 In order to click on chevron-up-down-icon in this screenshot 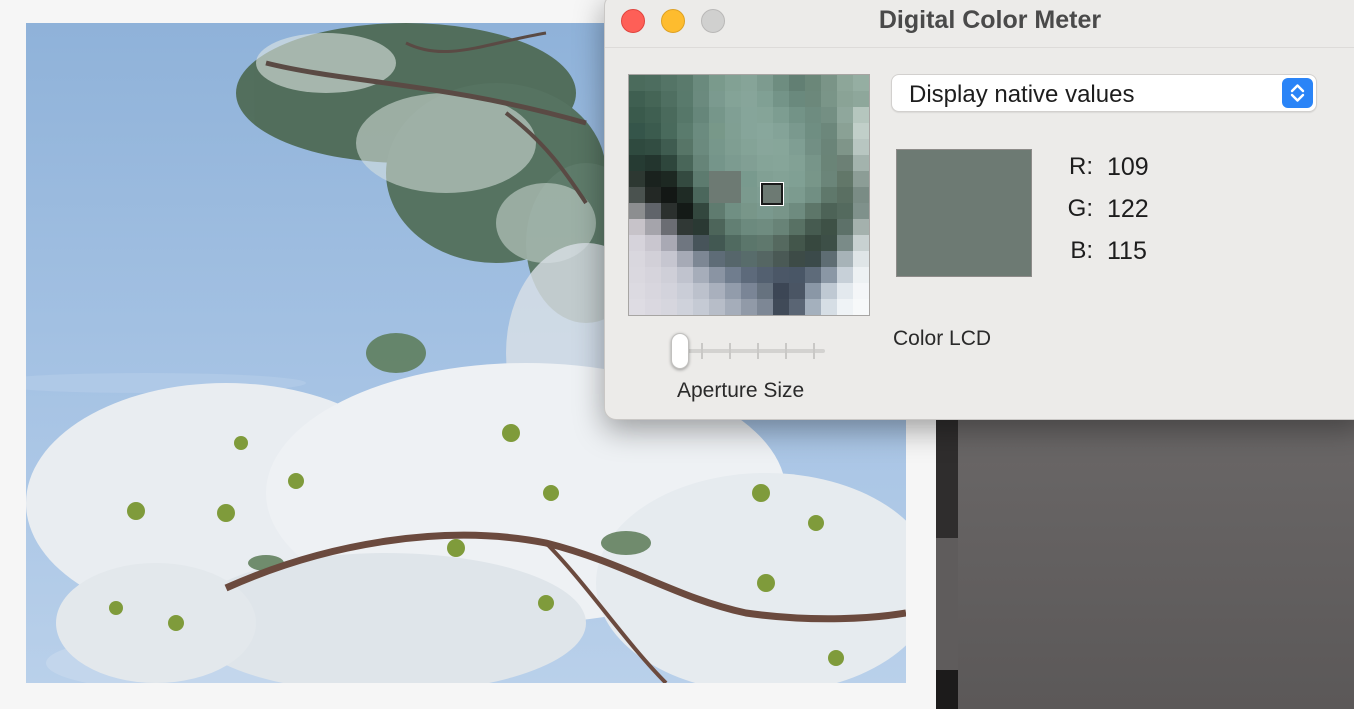, I will do `click(1297, 93)`.